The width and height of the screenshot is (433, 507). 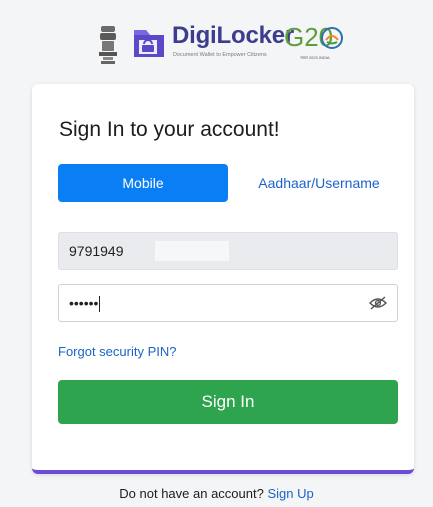 I want to click on tab-aadhaar-username: Aadhaar/Username, so click(x=319, y=183).